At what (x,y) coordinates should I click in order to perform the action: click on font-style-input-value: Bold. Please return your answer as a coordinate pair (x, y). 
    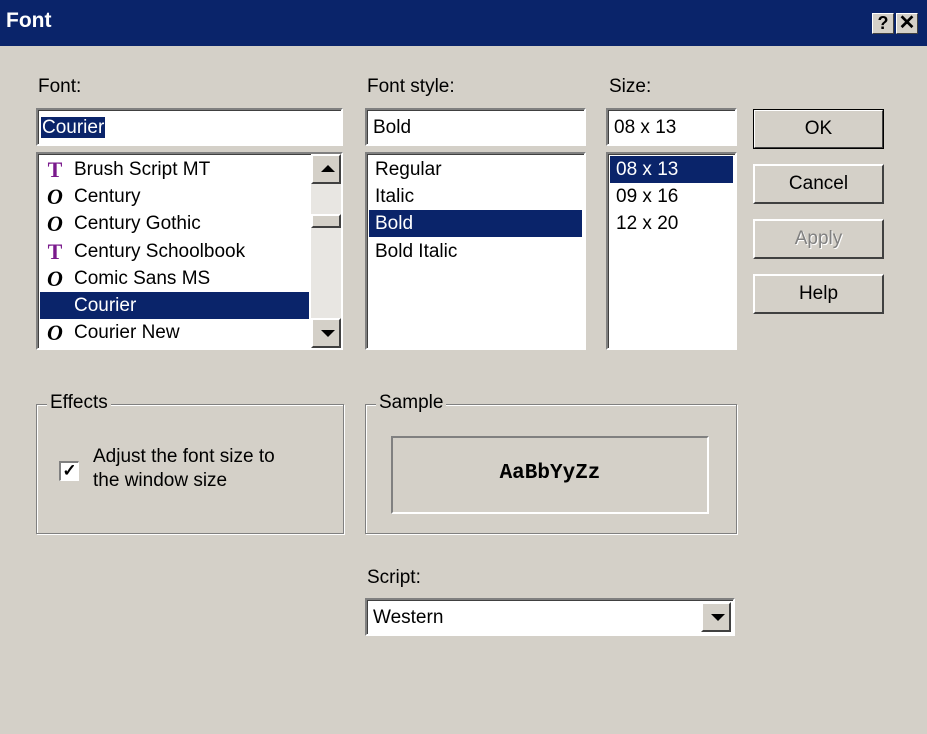
    Looking at the image, I should click on (392, 127).